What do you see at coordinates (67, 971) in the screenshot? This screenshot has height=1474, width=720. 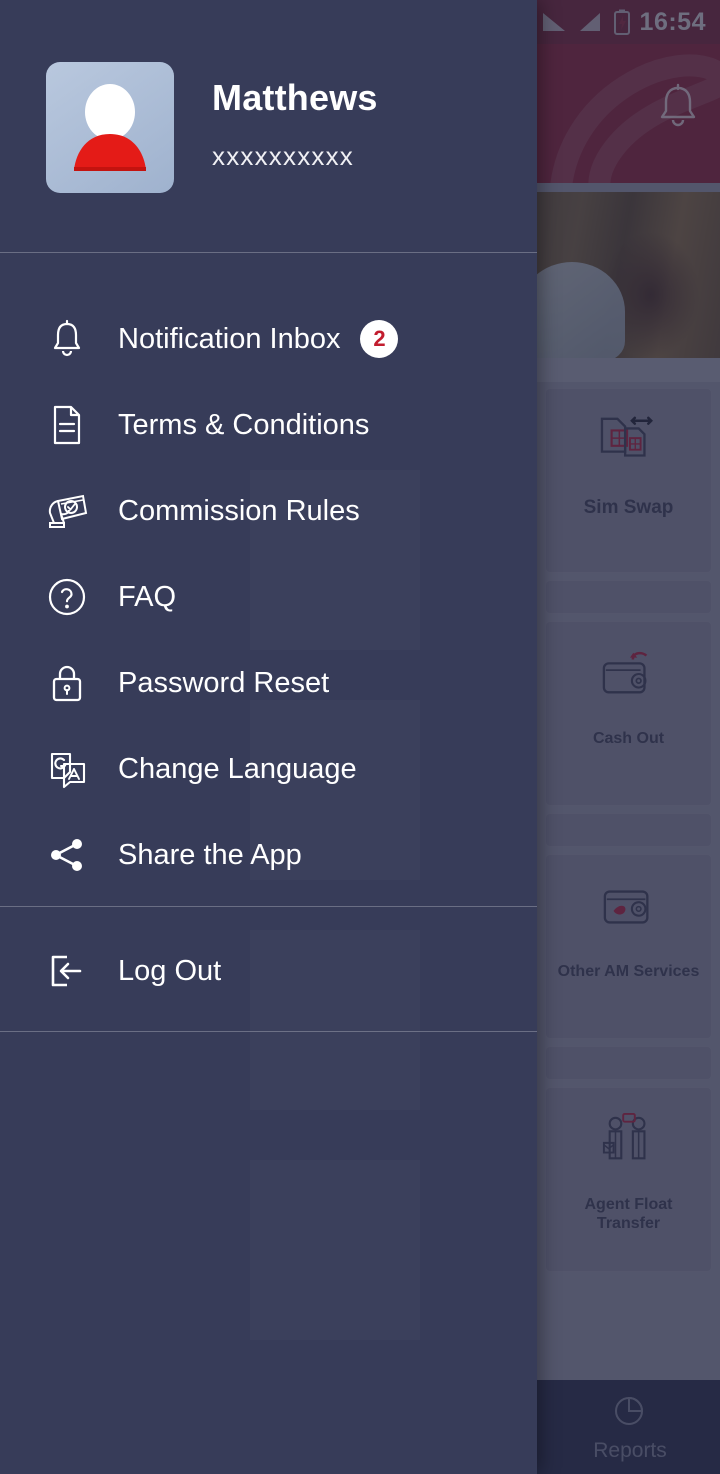 I see `logout-icon` at bounding box center [67, 971].